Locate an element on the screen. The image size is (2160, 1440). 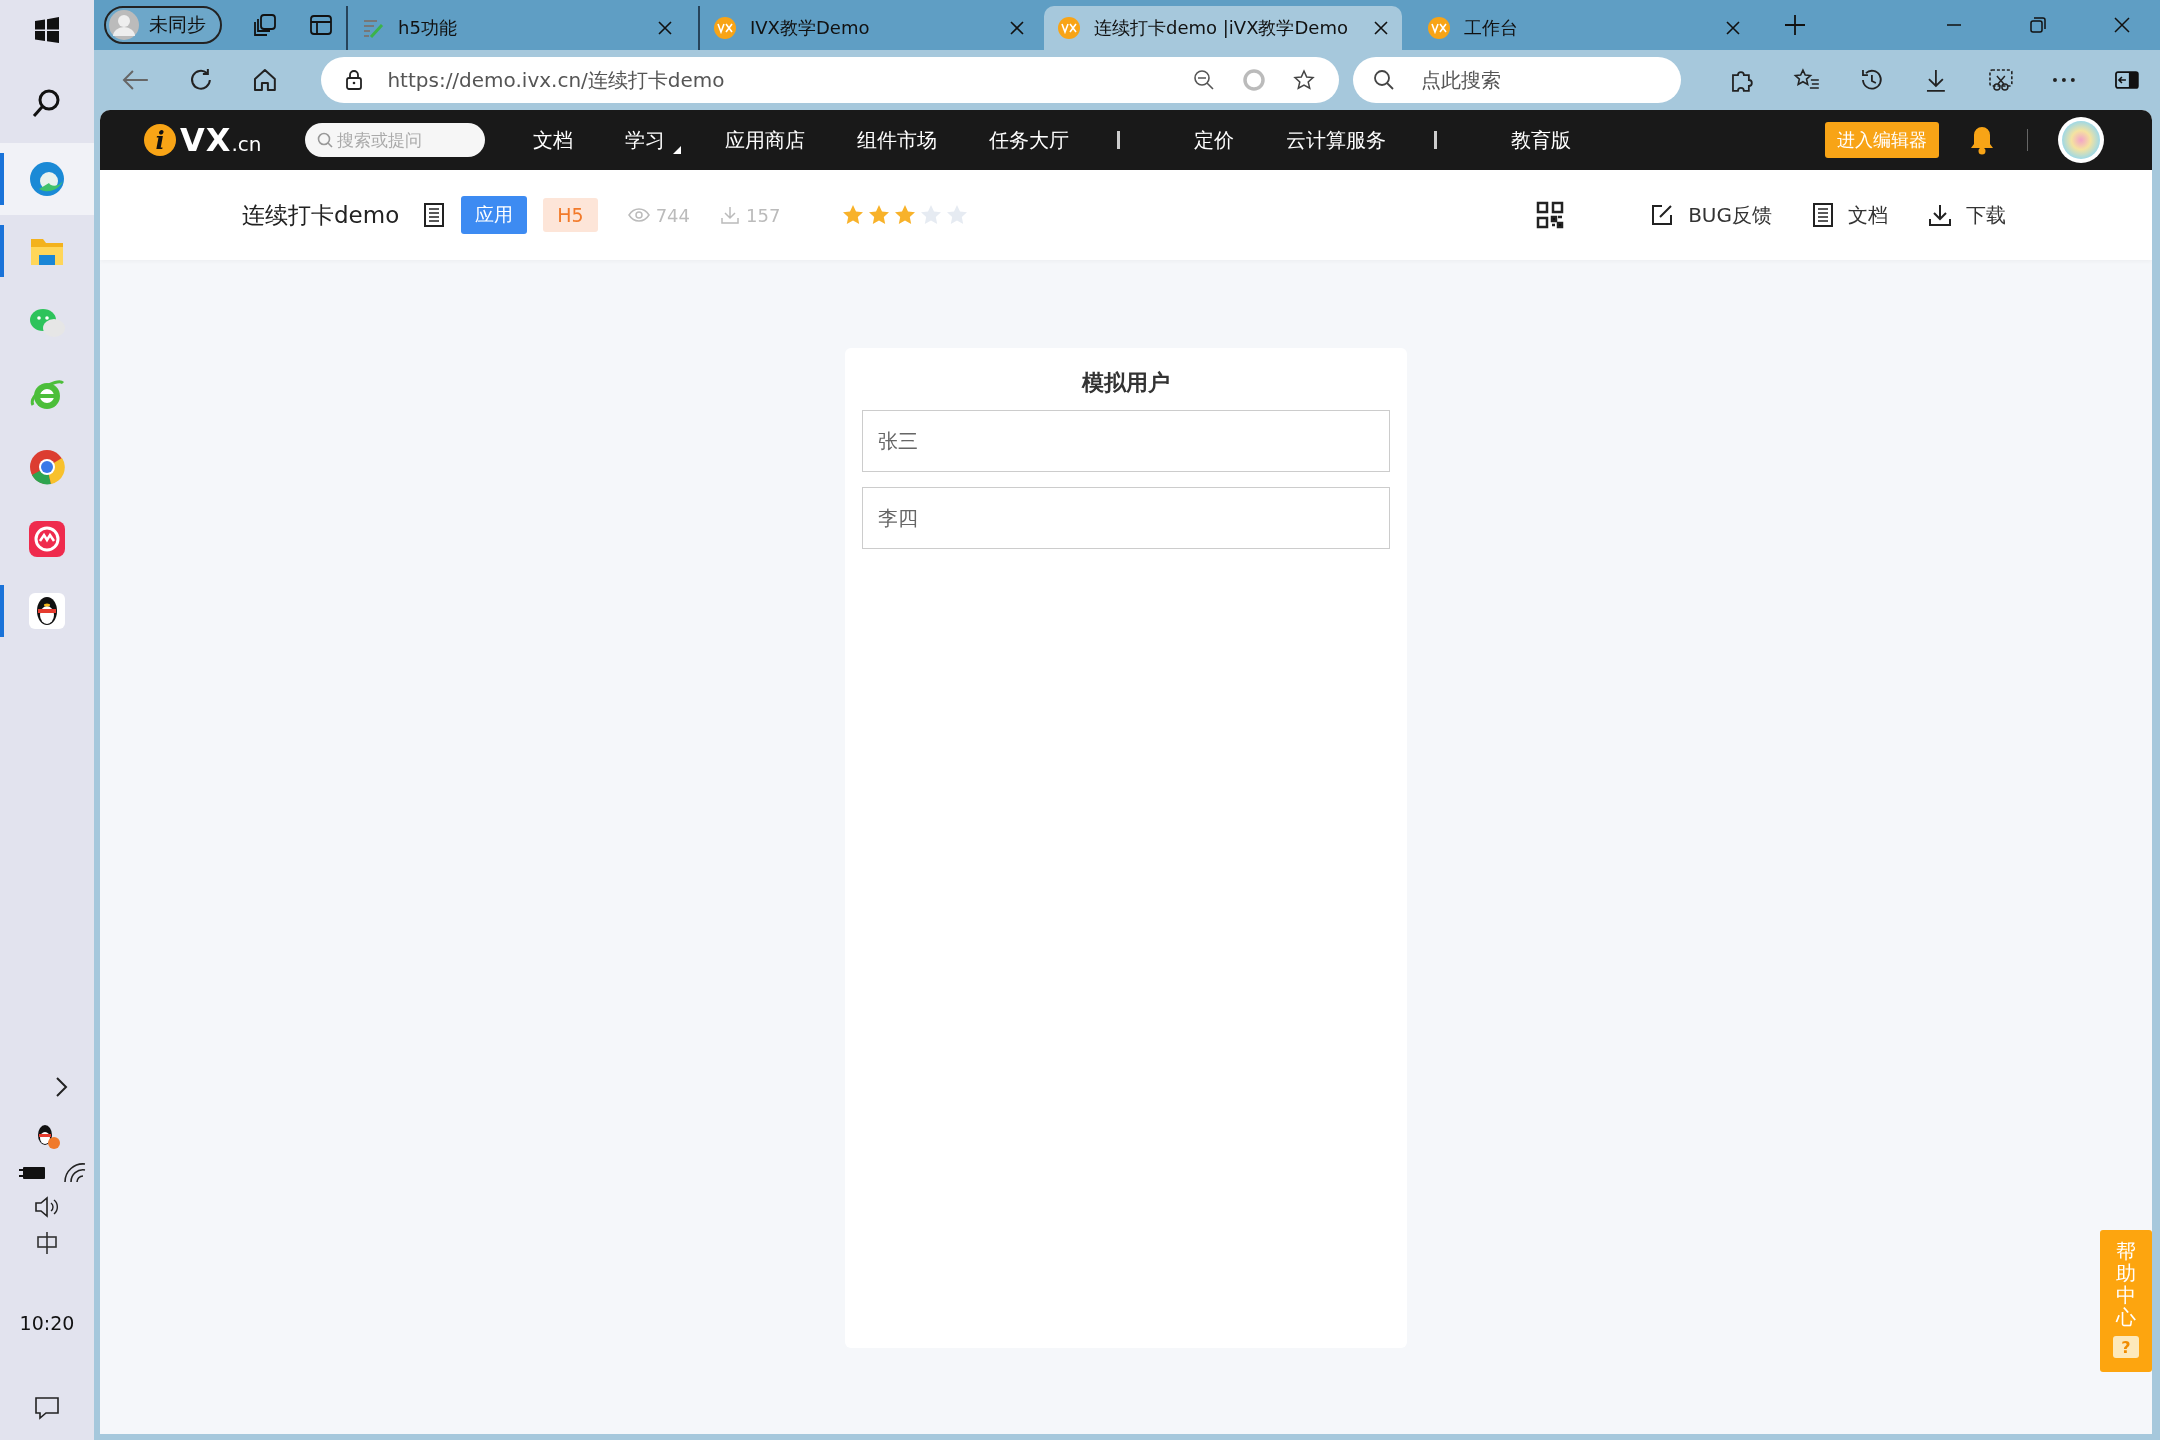
new-tab-icon is located at coordinates (1795, 25).